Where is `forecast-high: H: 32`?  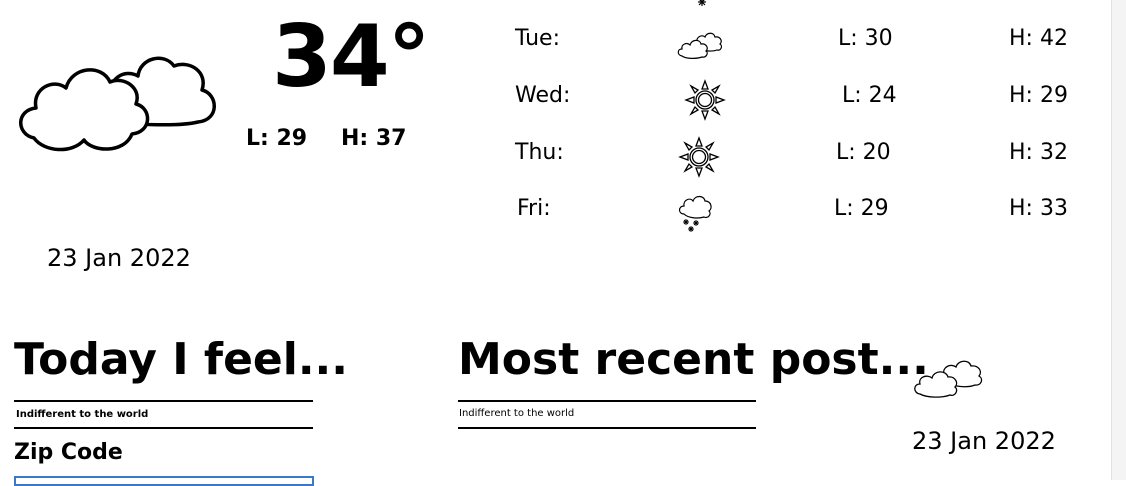
forecast-high: H: 32 is located at coordinates (1038, 152).